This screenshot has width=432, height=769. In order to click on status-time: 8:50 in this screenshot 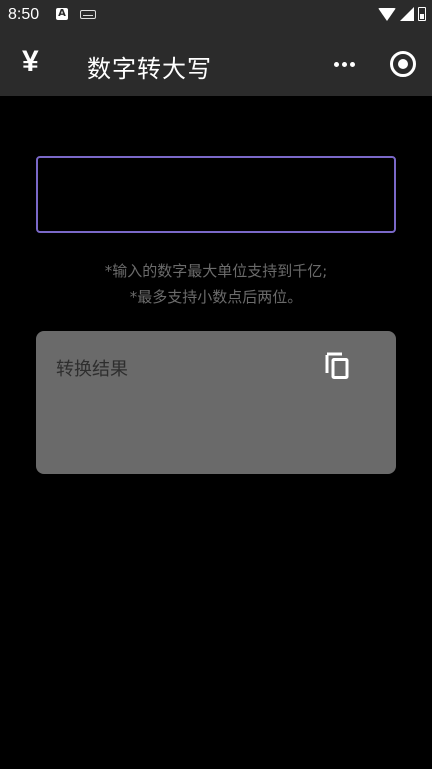, I will do `click(24, 14)`.